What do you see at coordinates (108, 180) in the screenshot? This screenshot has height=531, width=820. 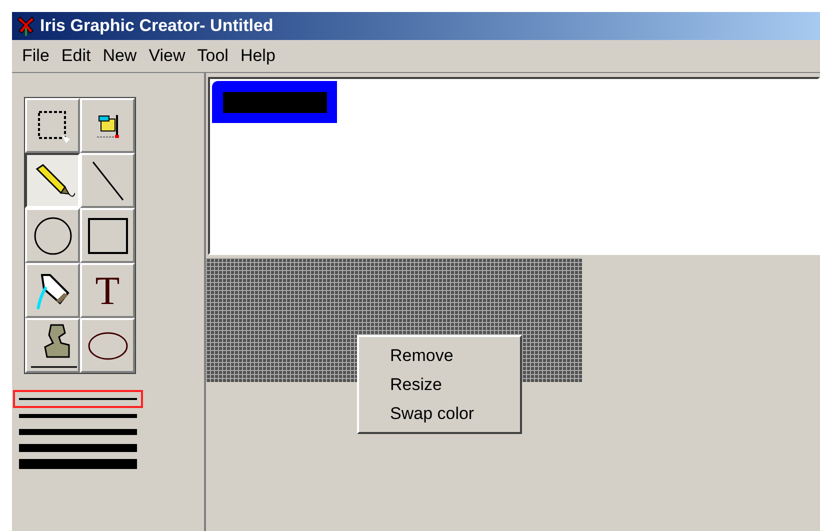 I see `line-icon` at bounding box center [108, 180].